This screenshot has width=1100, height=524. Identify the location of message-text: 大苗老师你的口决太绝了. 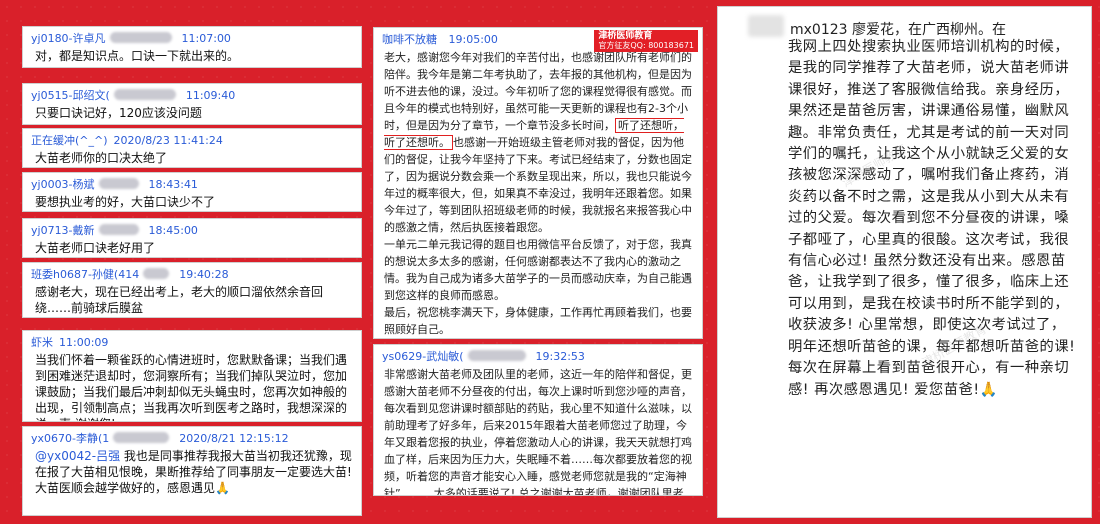
(101, 158).